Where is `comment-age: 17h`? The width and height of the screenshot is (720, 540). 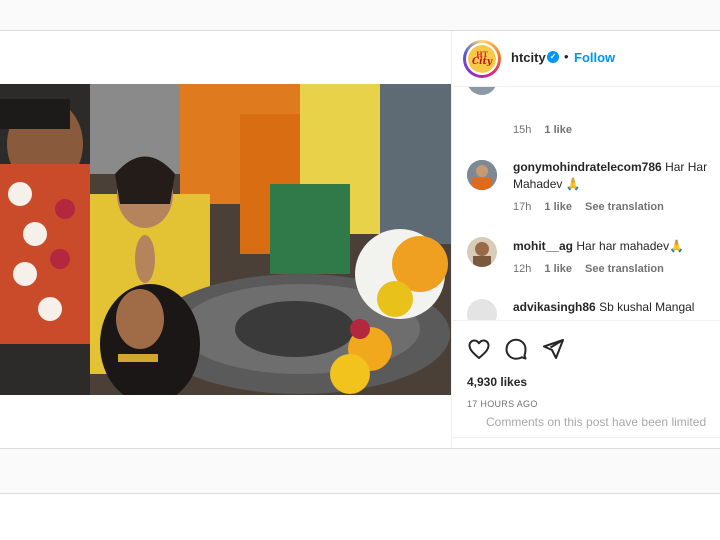 comment-age: 17h is located at coordinates (522, 207).